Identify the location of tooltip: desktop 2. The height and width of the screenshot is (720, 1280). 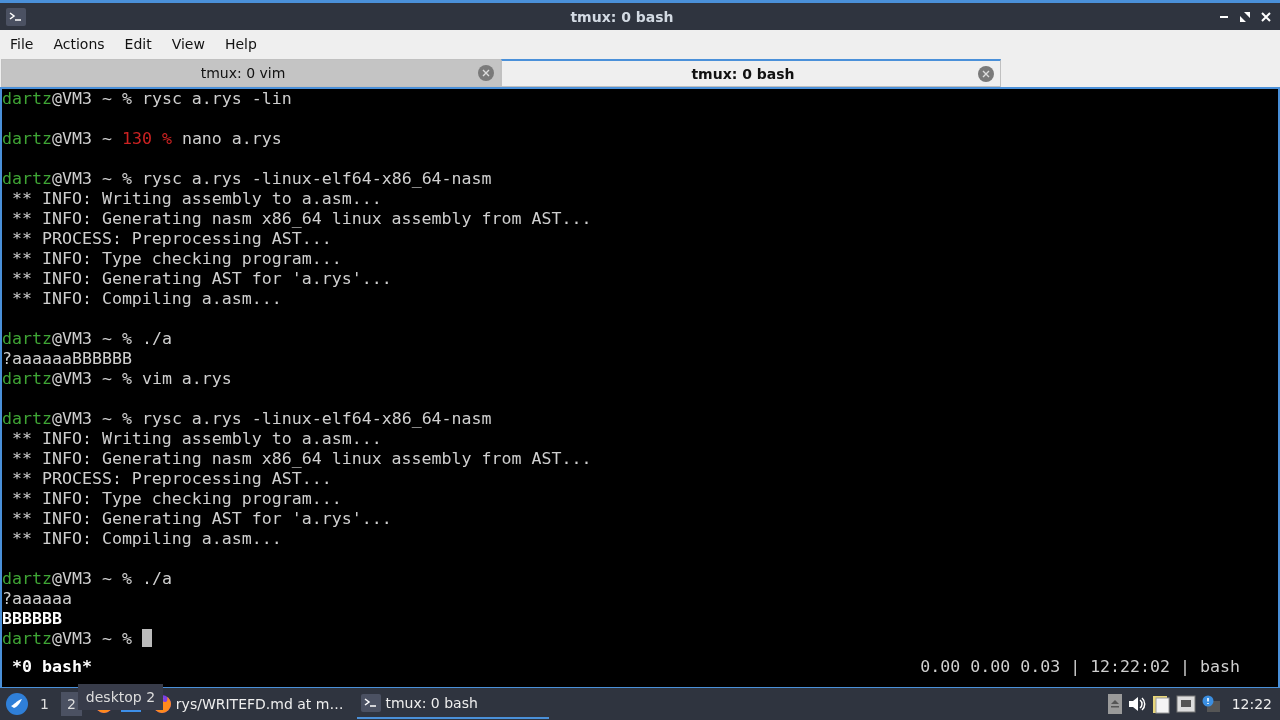
(120, 697).